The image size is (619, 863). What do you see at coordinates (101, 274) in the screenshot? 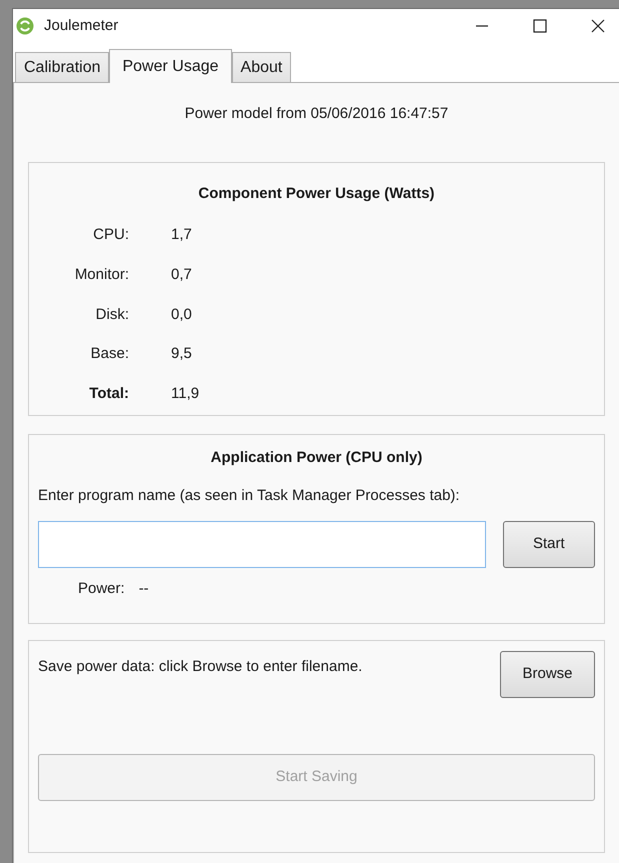
I see `component-label: Monitor:` at bounding box center [101, 274].